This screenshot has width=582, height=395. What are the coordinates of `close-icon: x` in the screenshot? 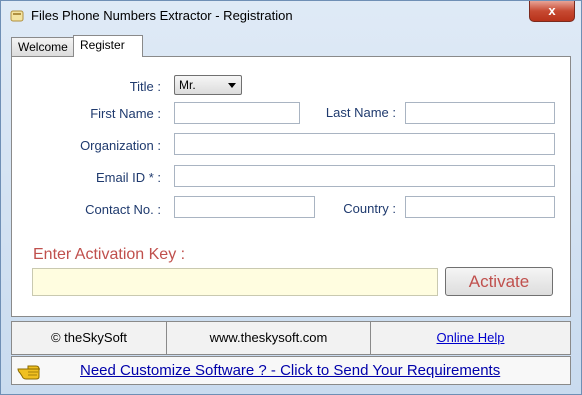 It's located at (552, 10).